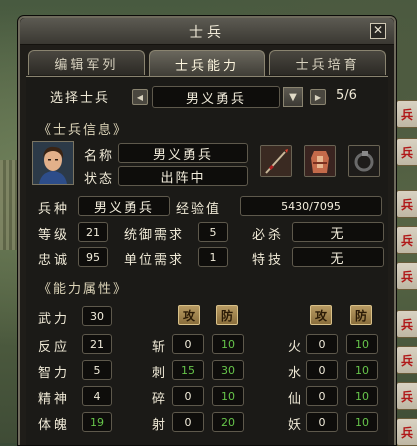 This screenshot has height=446, width=417. I want to click on stat-label: 智力, so click(54, 373).